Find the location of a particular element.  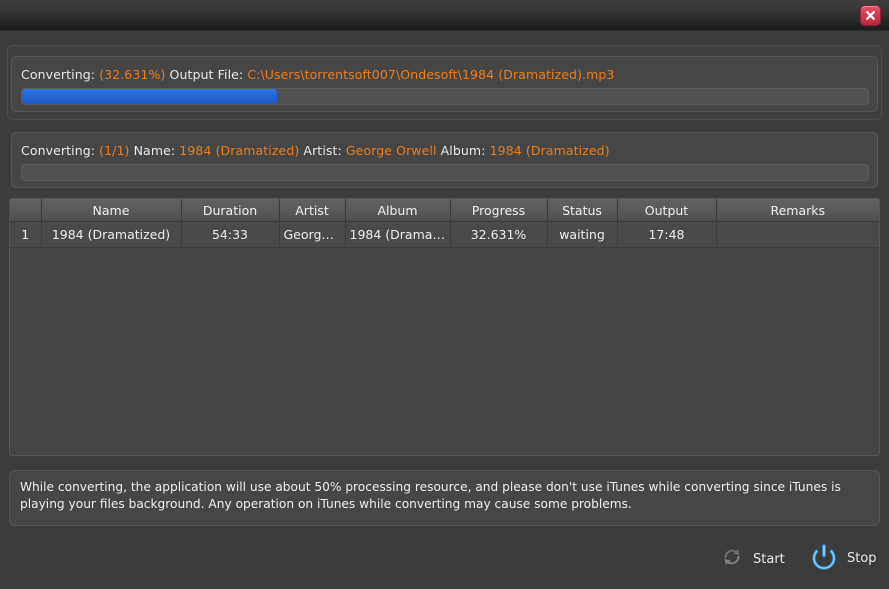

cell-progress: 32.631% is located at coordinates (499, 234).